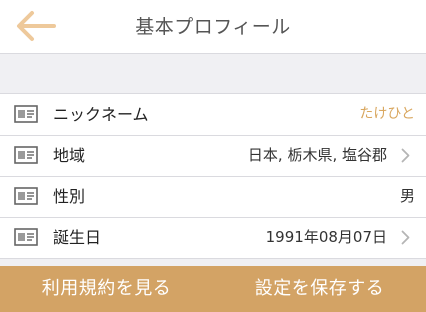 Image resolution: width=426 pixels, height=312 pixels. I want to click on view-terms-button: 利用規約を見る, so click(106, 289).